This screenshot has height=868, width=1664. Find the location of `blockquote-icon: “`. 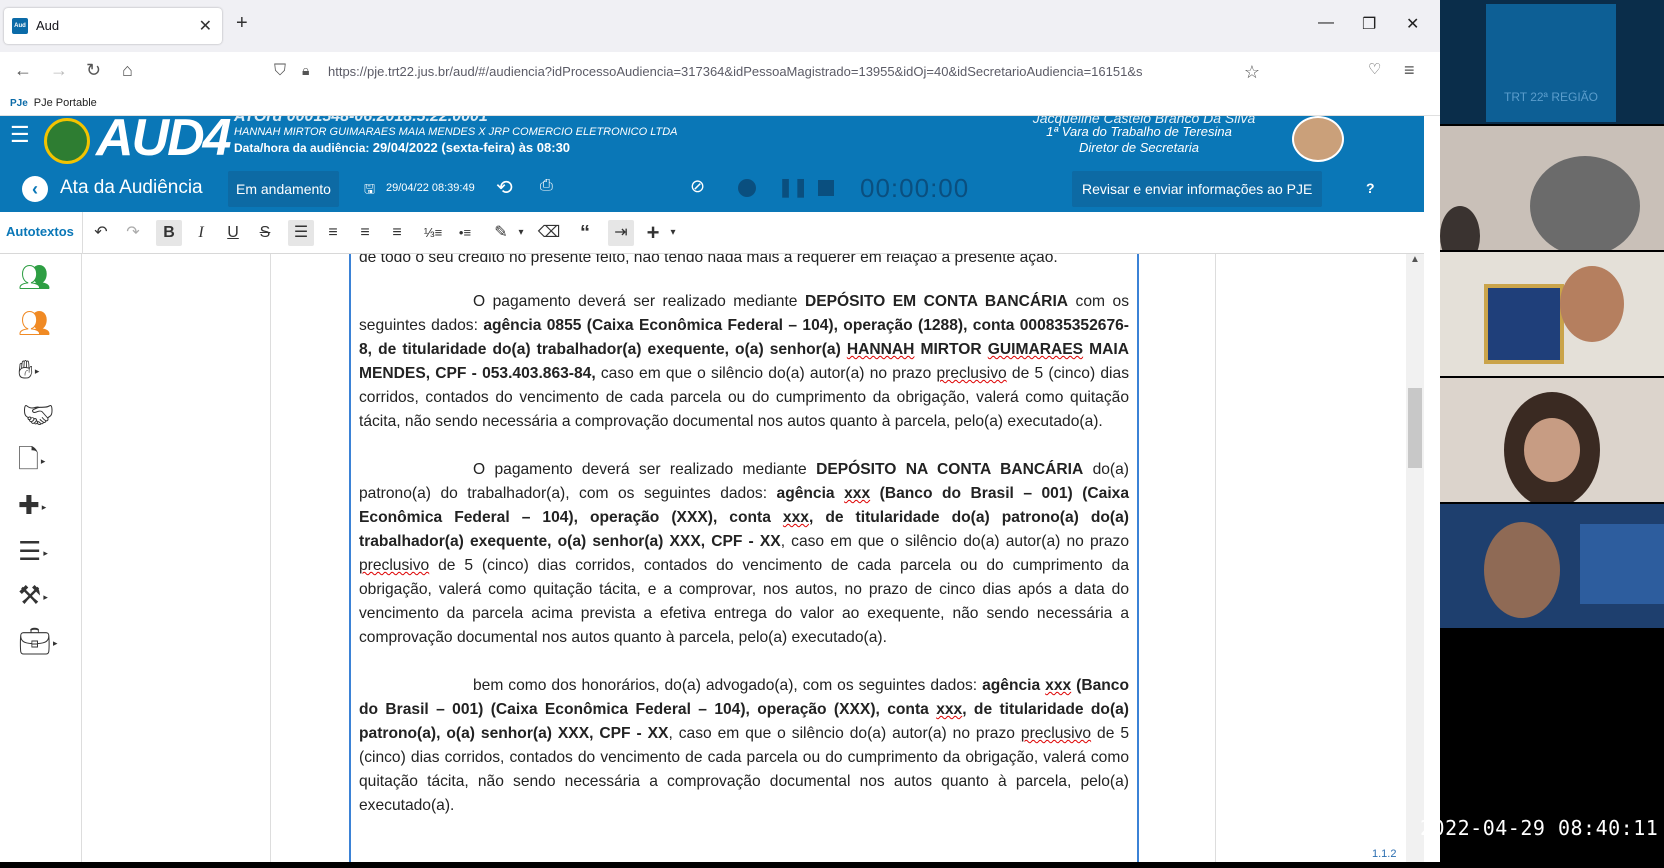

blockquote-icon: “ is located at coordinates (585, 233).